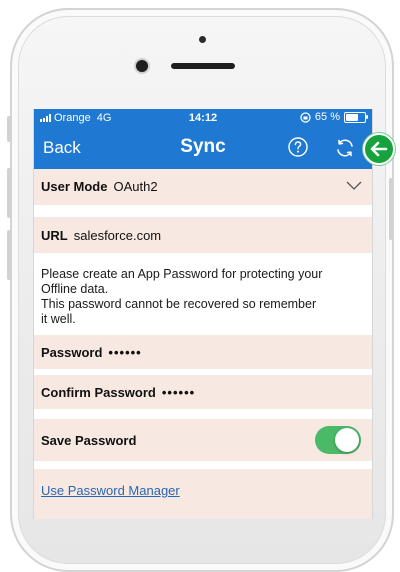  I want to click on note-line: it well., so click(58, 319).